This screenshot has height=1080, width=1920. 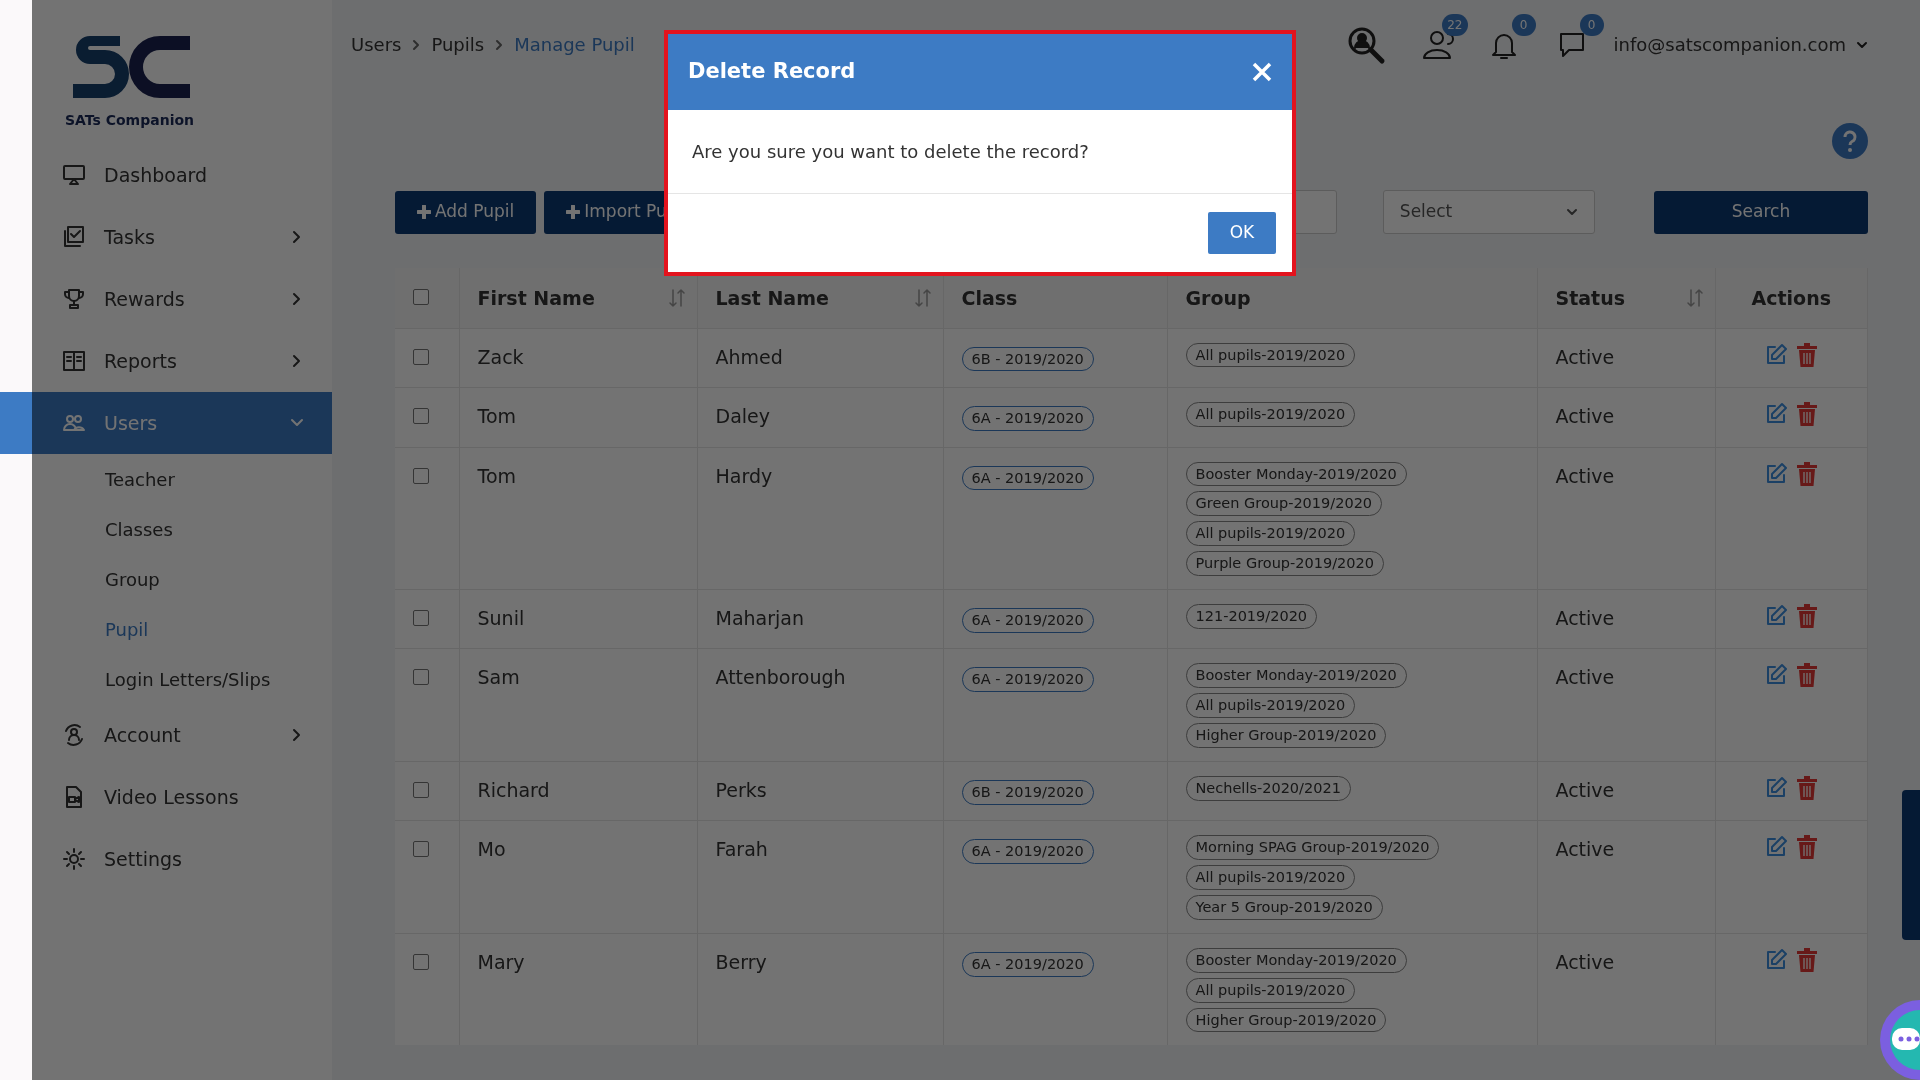 What do you see at coordinates (182, 237) in the screenshot?
I see `sidebar-item: Tasks` at bounding box center [182, 237].